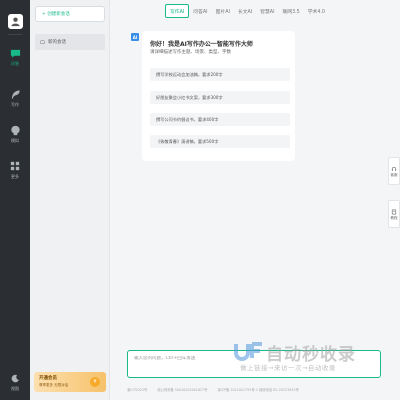 The height and width of the screenshot is (400, 400). What do you see at coordinates (182, 389) in the screenshot?
I see `footer-police: 渝公网安备 50010202001627号` at bounding box center [182, 389].